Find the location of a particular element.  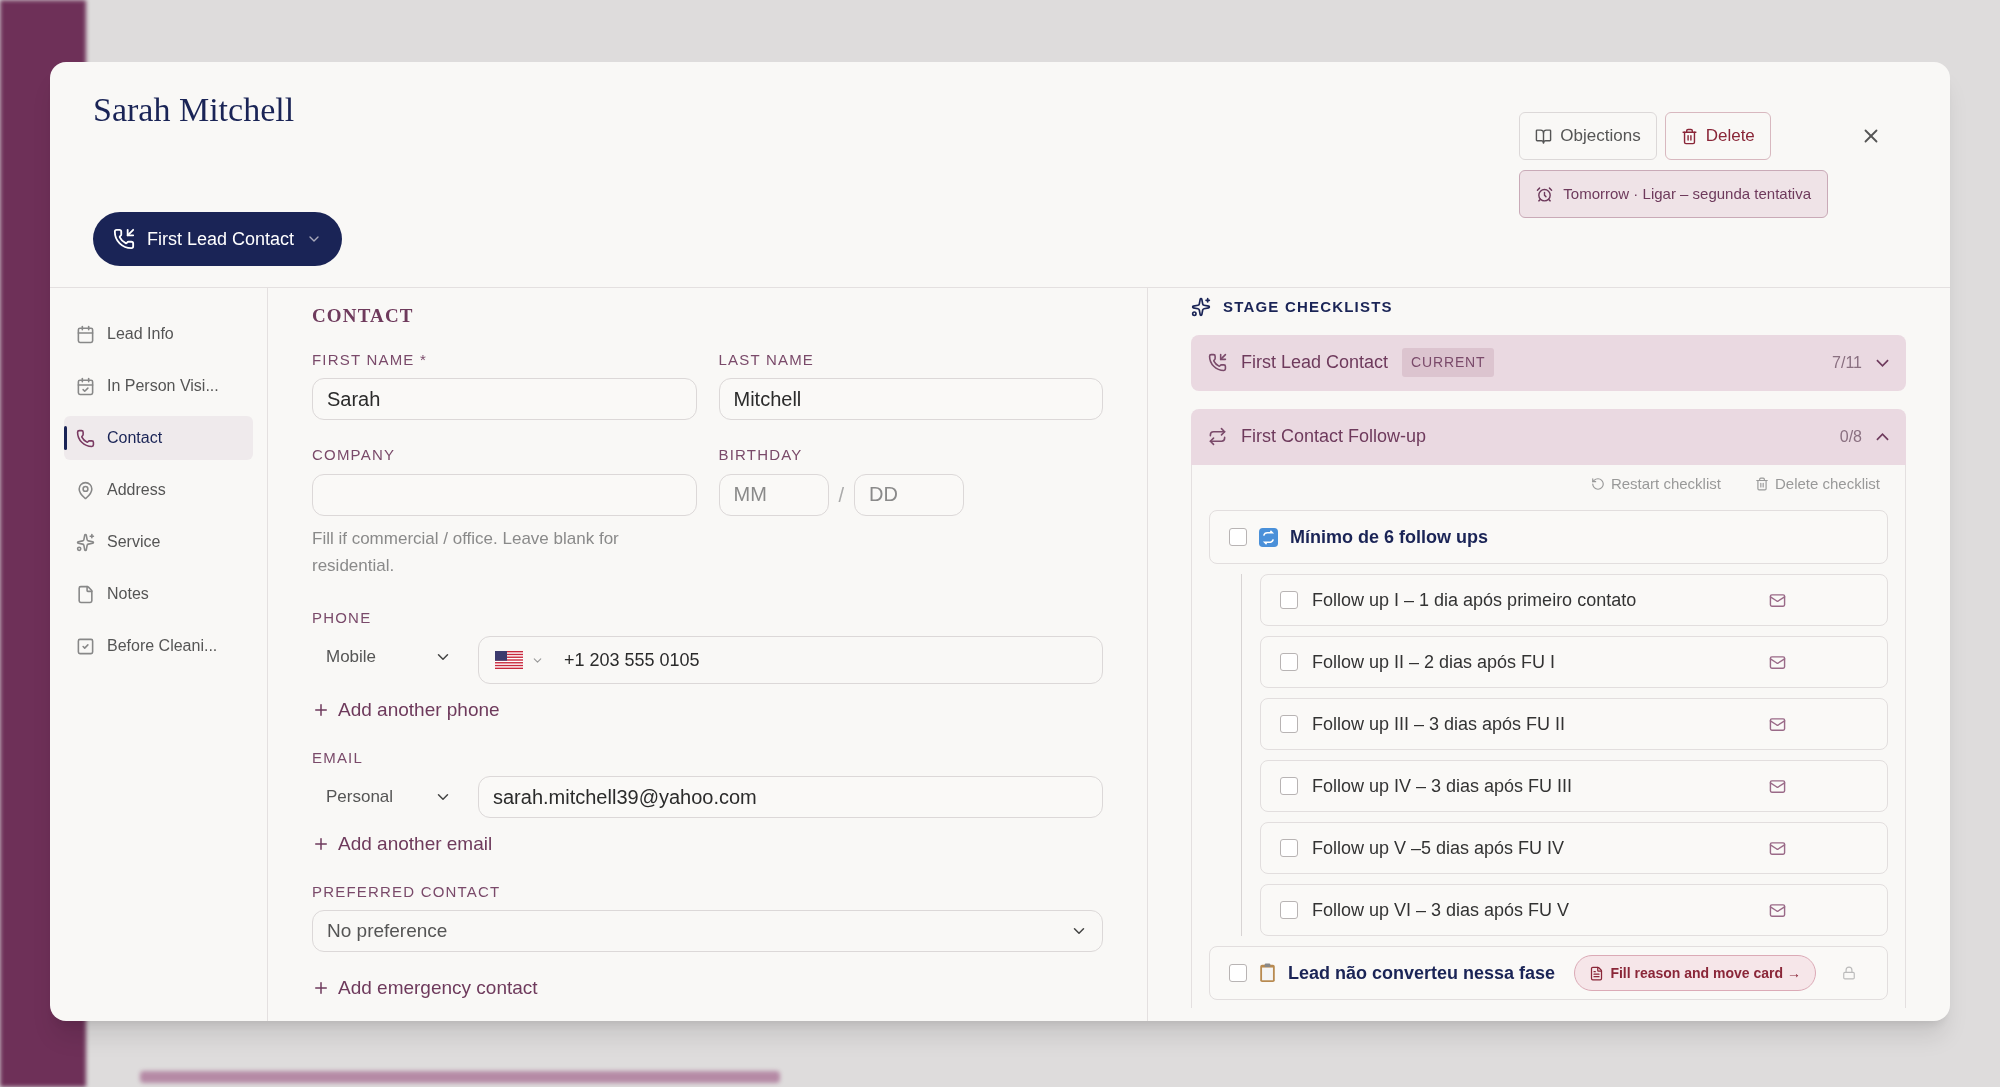

section-title: STAGE CHECKLISTS is located at coordinates (1308, 307).